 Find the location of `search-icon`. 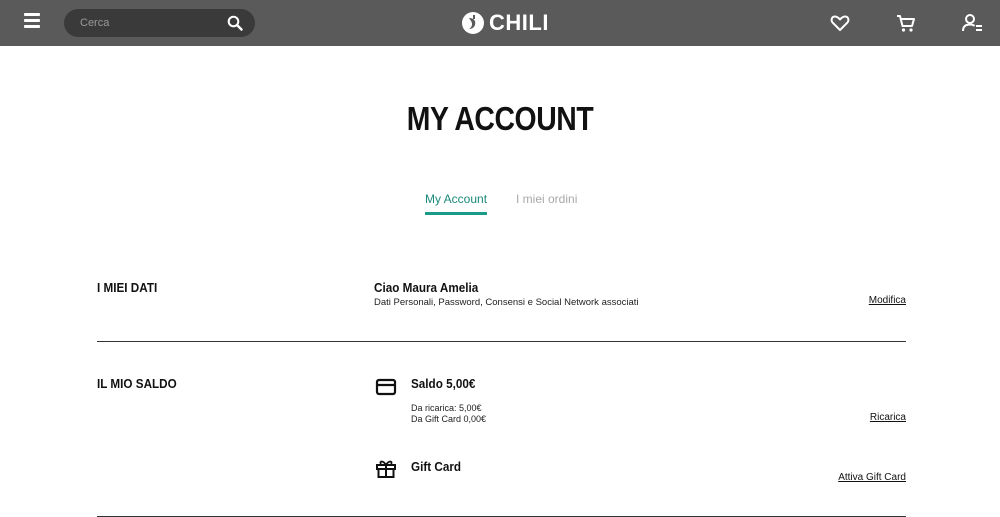

search-icon is located at coordinates (235, 23).